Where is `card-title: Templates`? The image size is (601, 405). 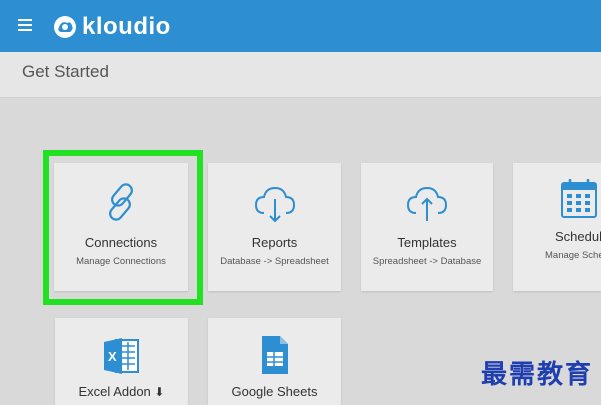
card-title: Templates is located at coordinates (427, 242).